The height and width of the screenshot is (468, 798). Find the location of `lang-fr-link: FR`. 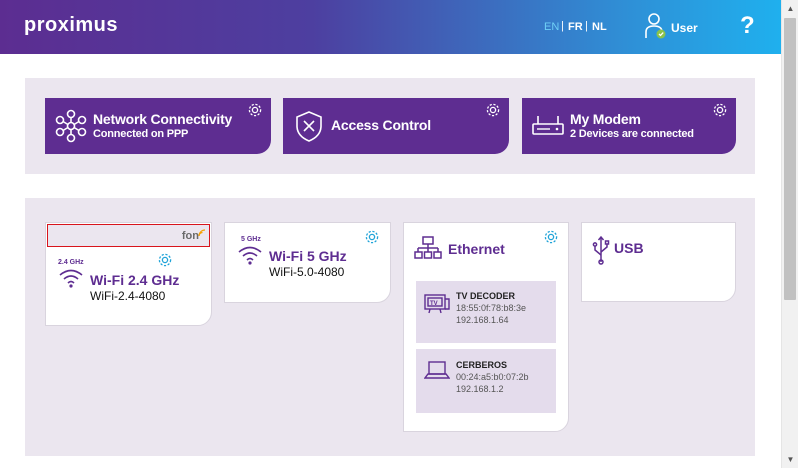

lang-fr-link: FR is located at coordinates (575, 27).